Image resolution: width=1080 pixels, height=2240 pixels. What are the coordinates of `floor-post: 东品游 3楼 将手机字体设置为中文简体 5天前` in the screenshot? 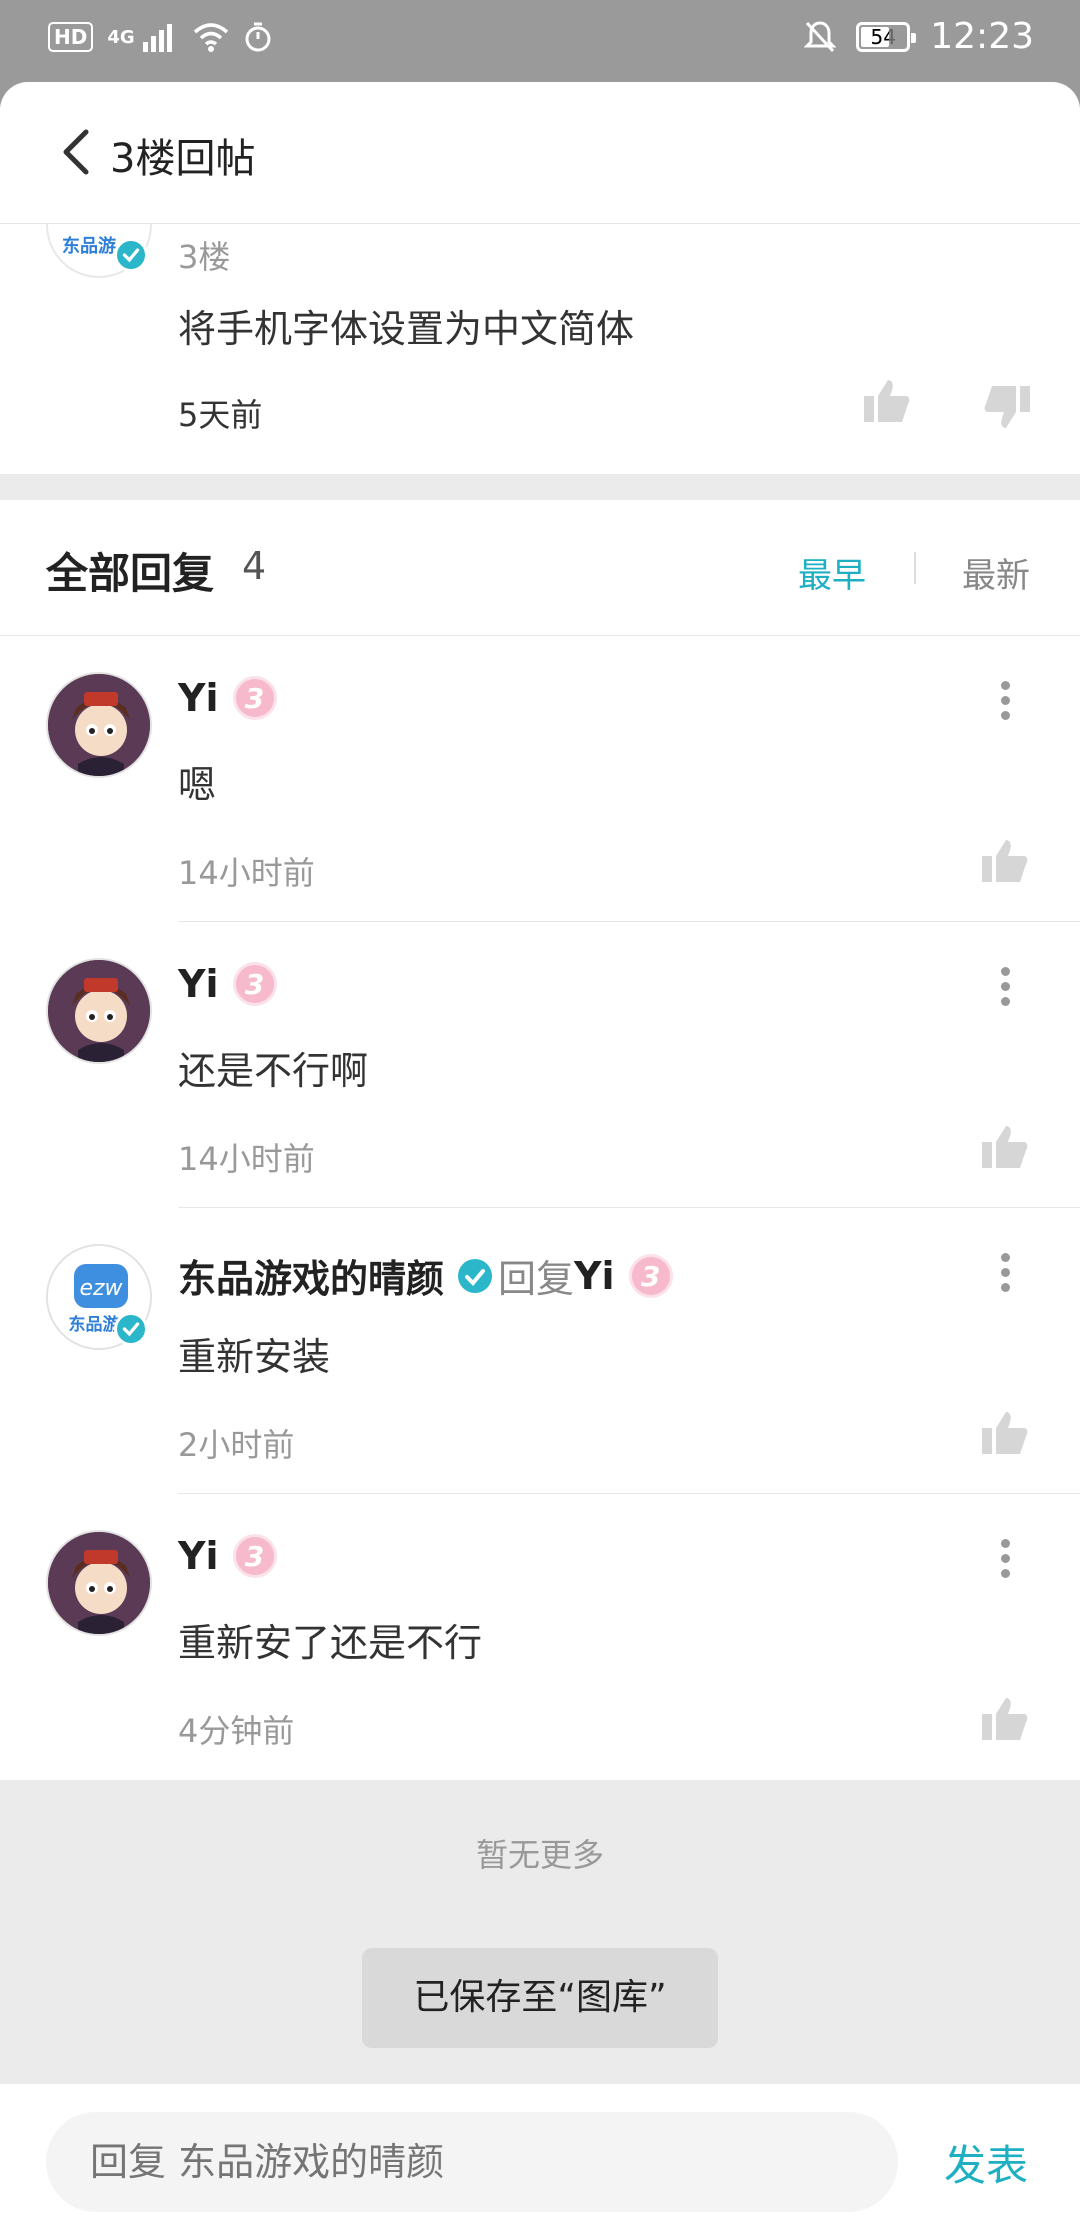 It's located at (540, 323).